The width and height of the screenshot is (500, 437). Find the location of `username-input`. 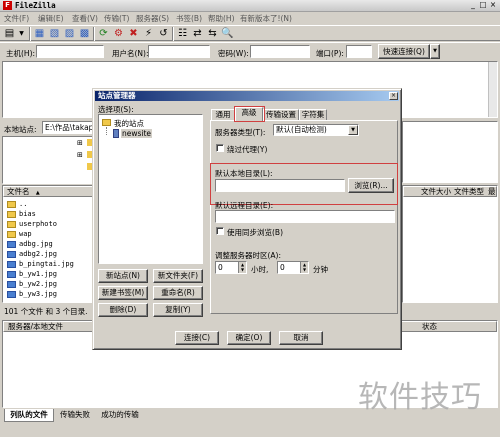

username-input is located at coordinates (179, 51).